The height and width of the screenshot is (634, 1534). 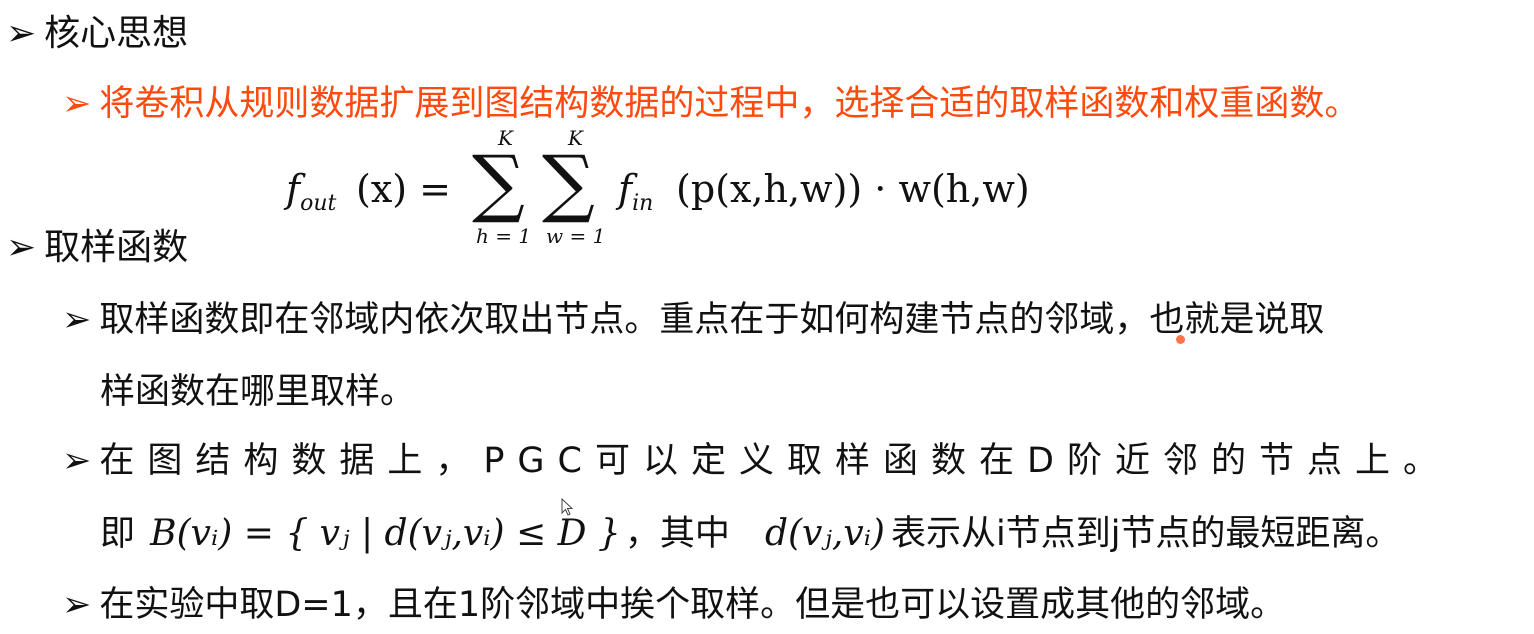 What do you see at coordinates (1180, 339) in the screenshot?
I see `laser-pointer-dot` at bounding box center [1180, 339].